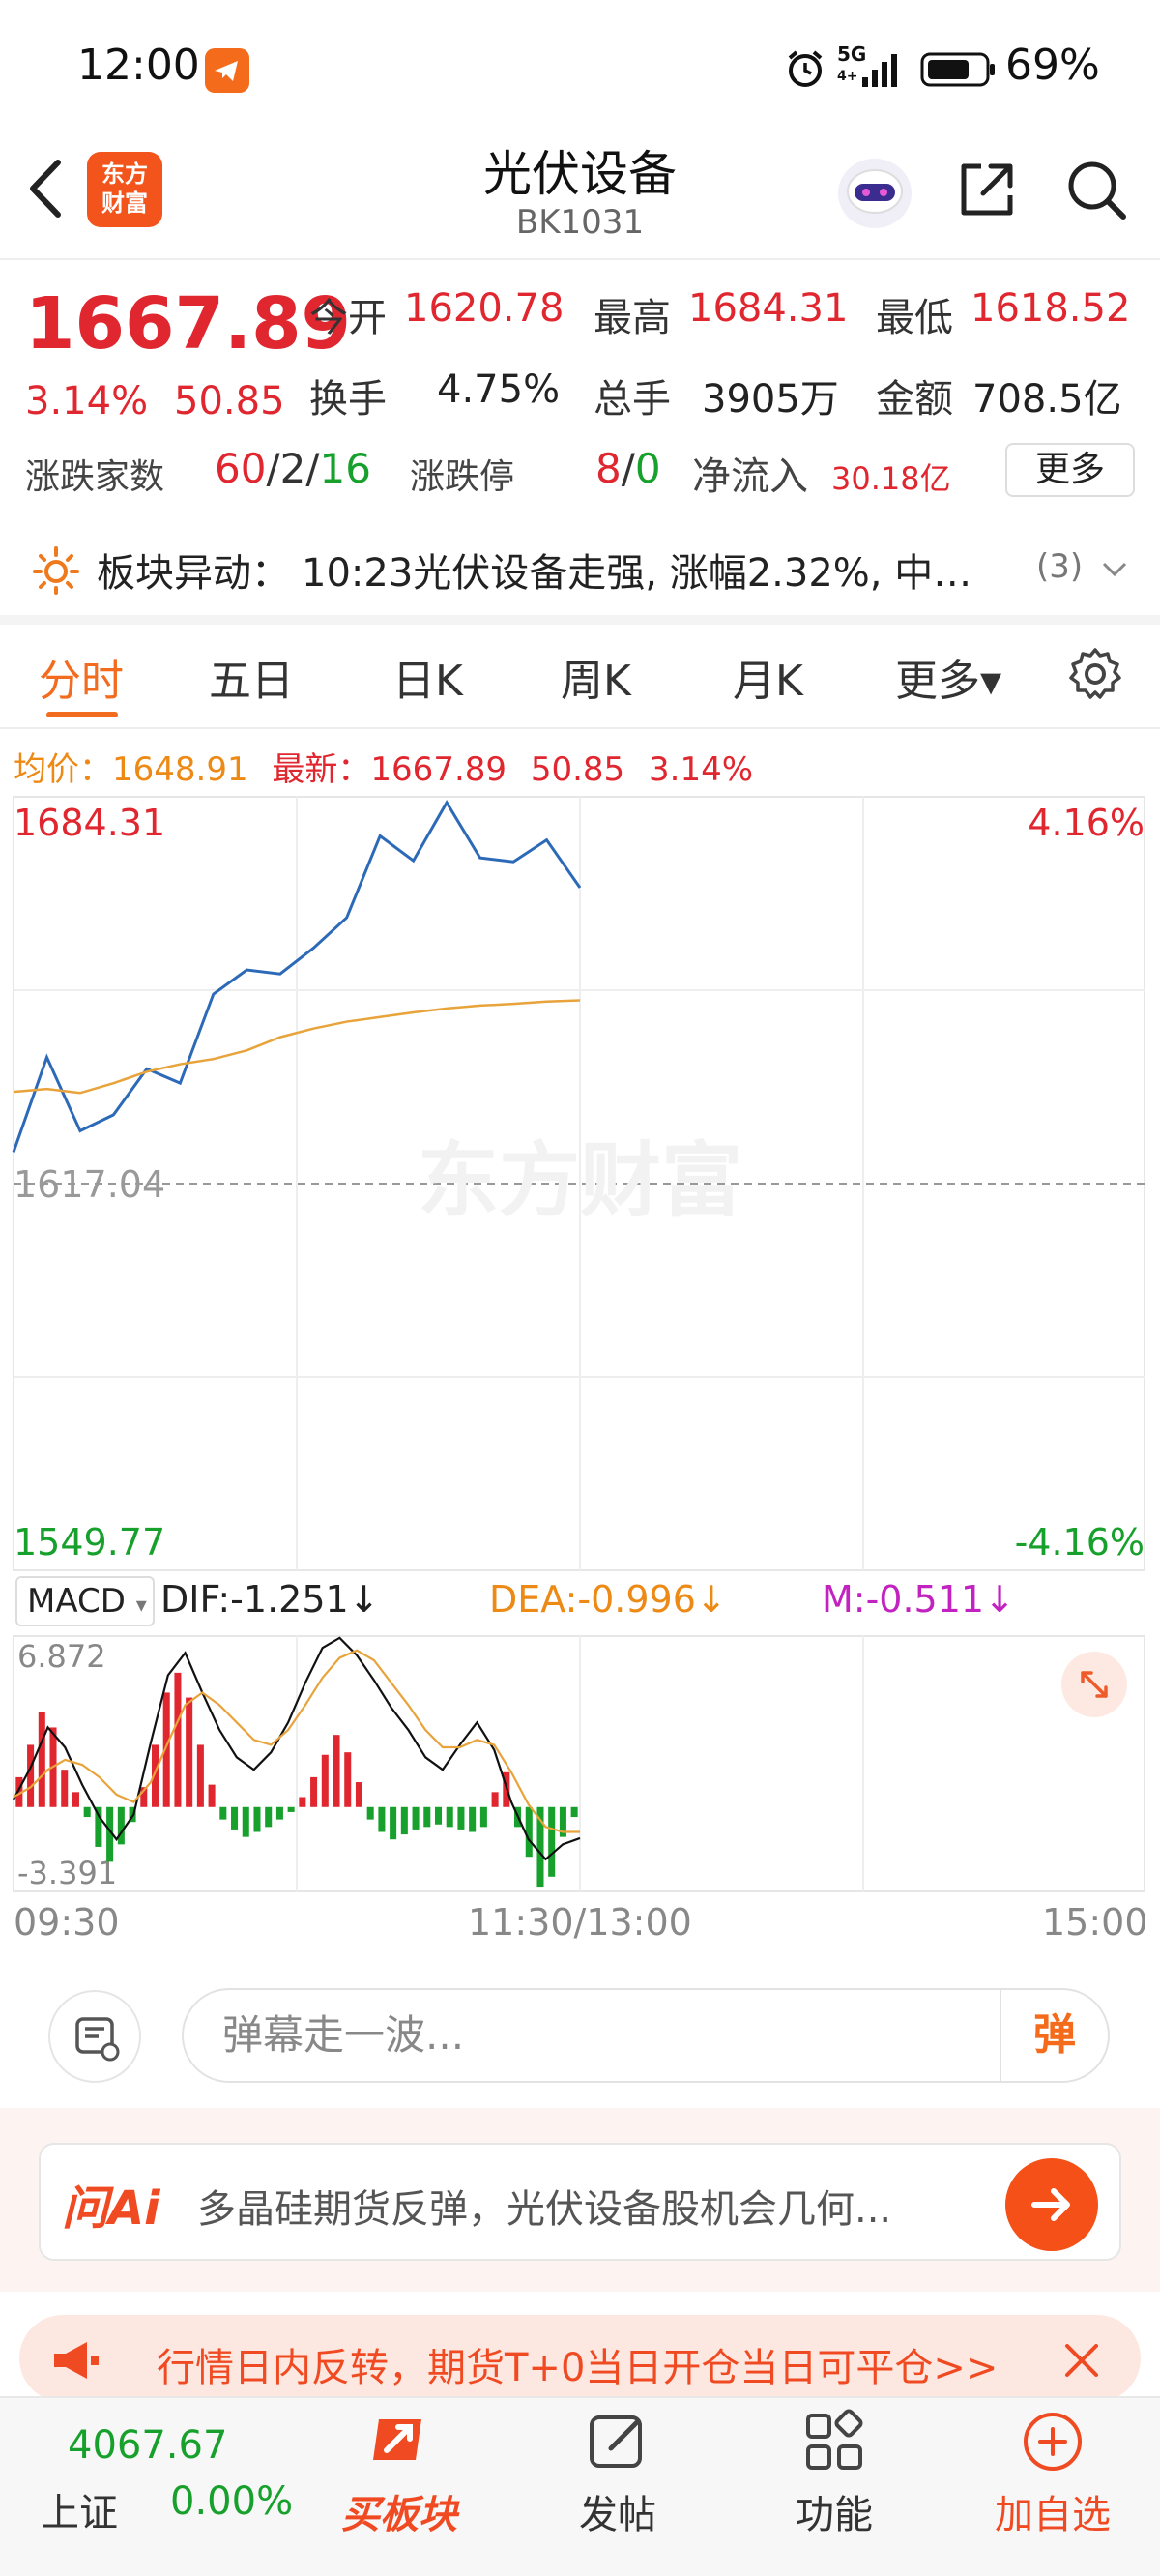  What do you see at coordinates (138, 65) in the screenshot?
I see `status-time: 12:00` at bounding box center [138, 65].